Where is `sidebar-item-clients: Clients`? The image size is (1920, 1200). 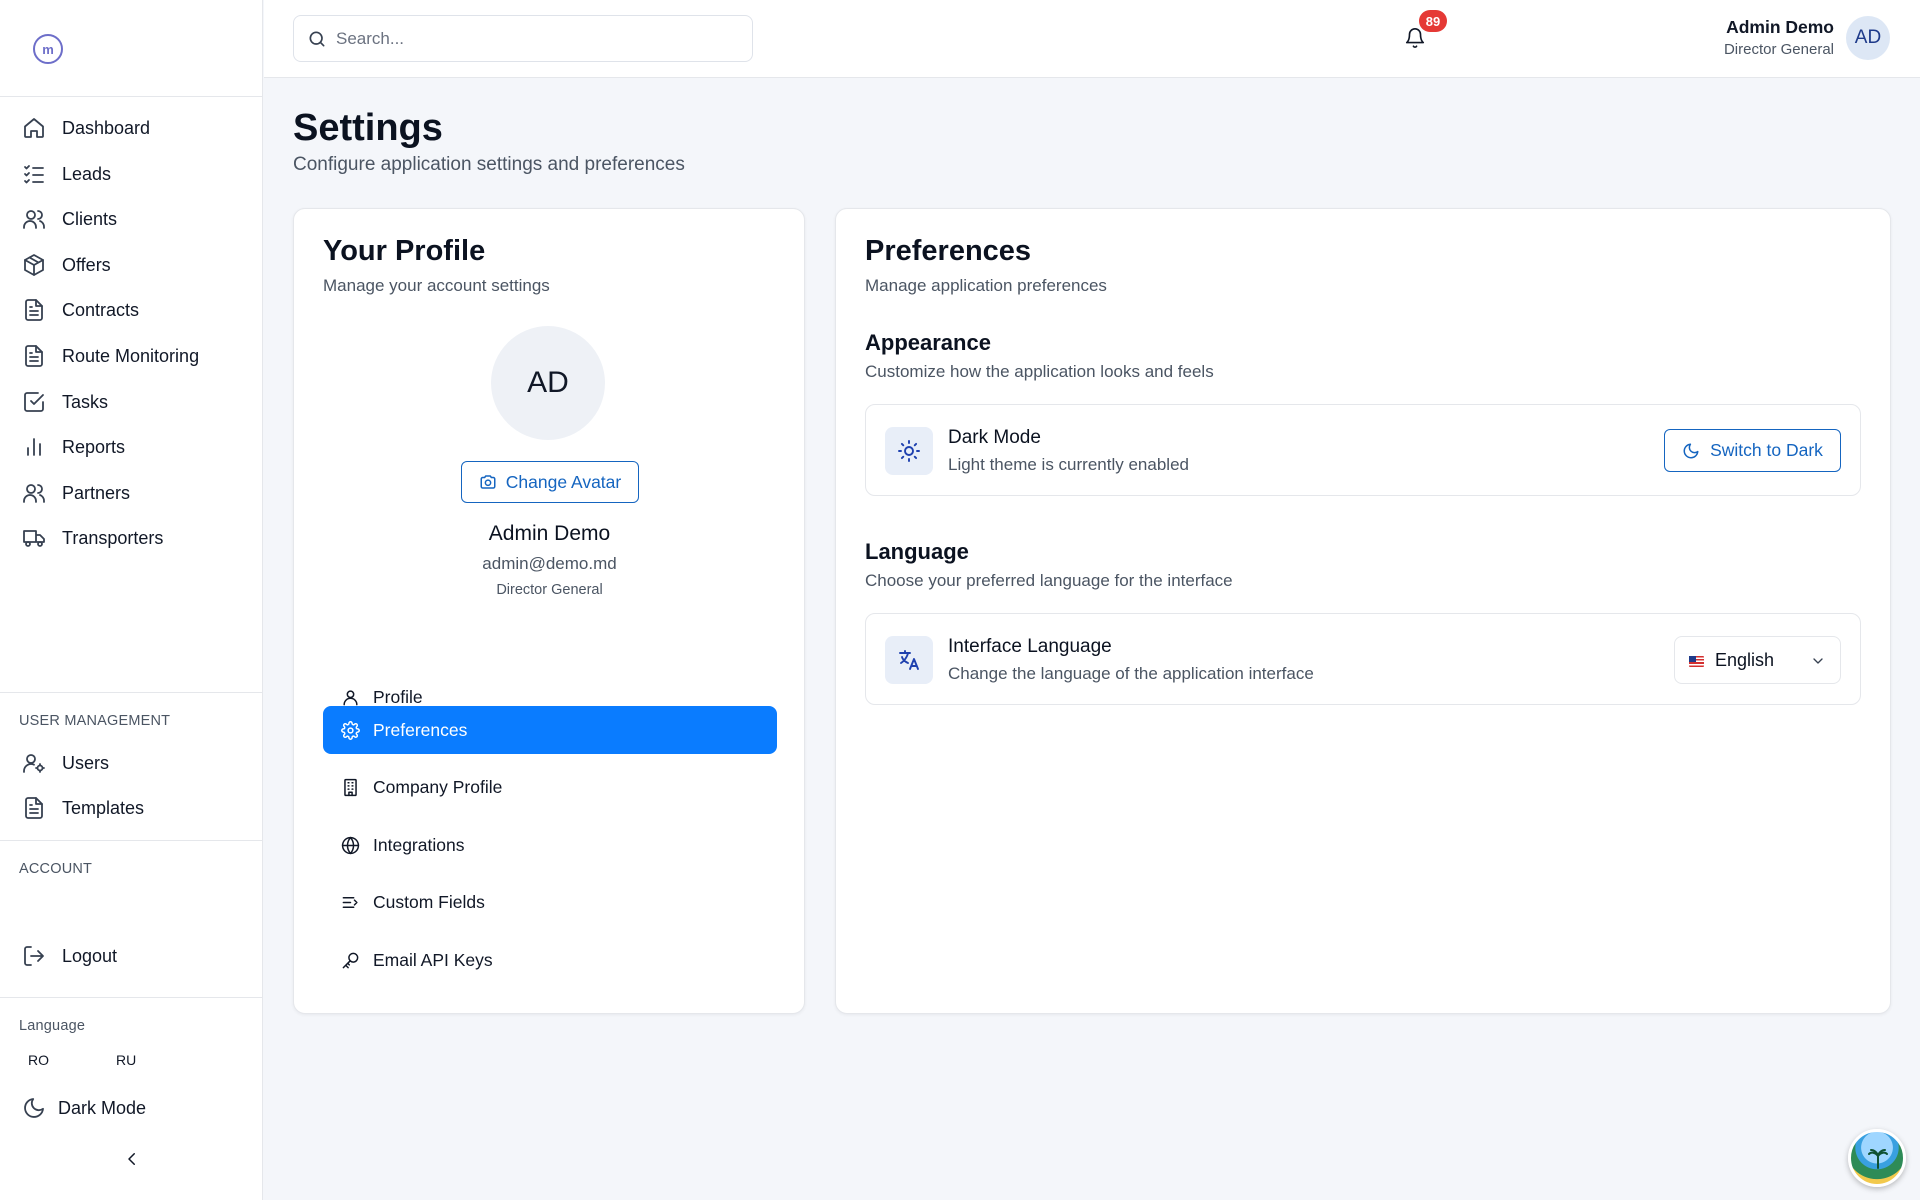
sidebar-item-clients: Clients is located at coordinates (132, 219).